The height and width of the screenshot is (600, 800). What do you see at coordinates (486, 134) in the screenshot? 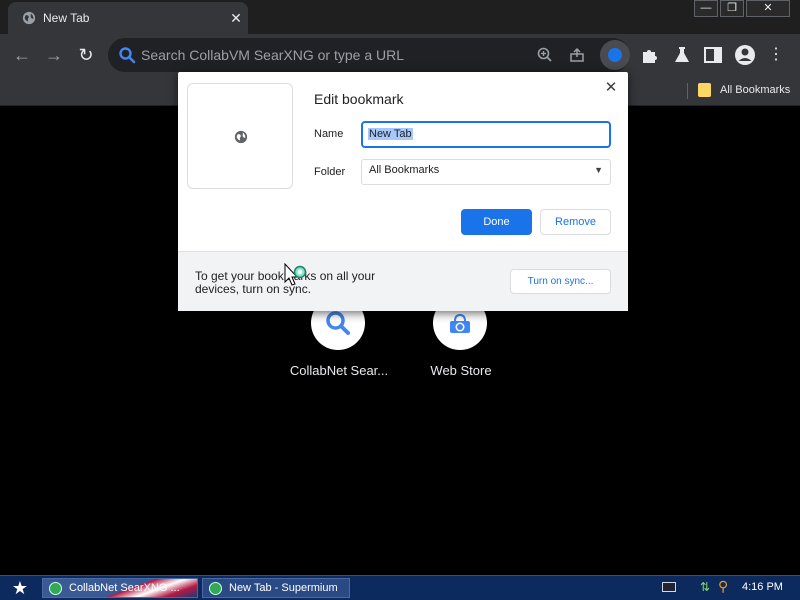
I see `name-field: New Tab` at bounding box center [486, 134].